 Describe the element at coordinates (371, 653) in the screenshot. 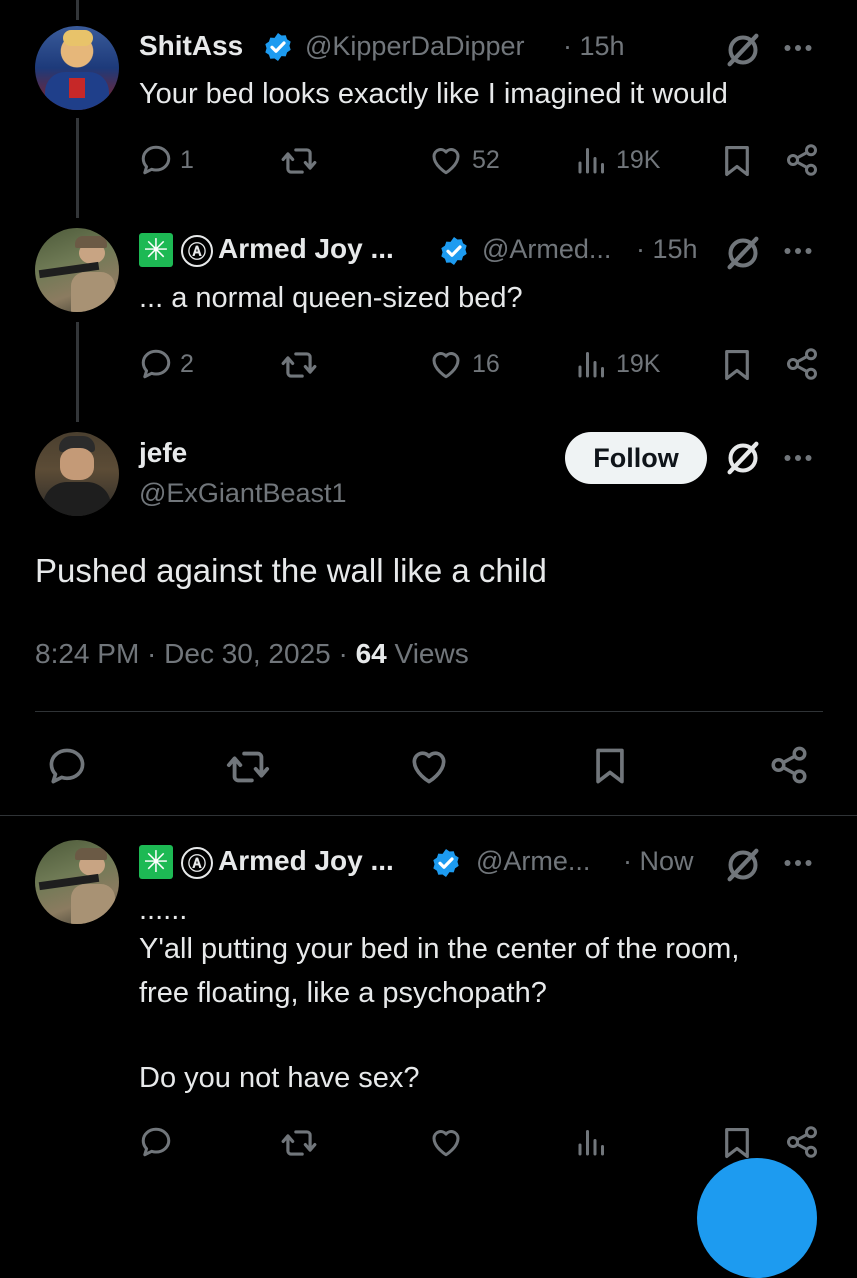

I see `view-count: 64` at that location.